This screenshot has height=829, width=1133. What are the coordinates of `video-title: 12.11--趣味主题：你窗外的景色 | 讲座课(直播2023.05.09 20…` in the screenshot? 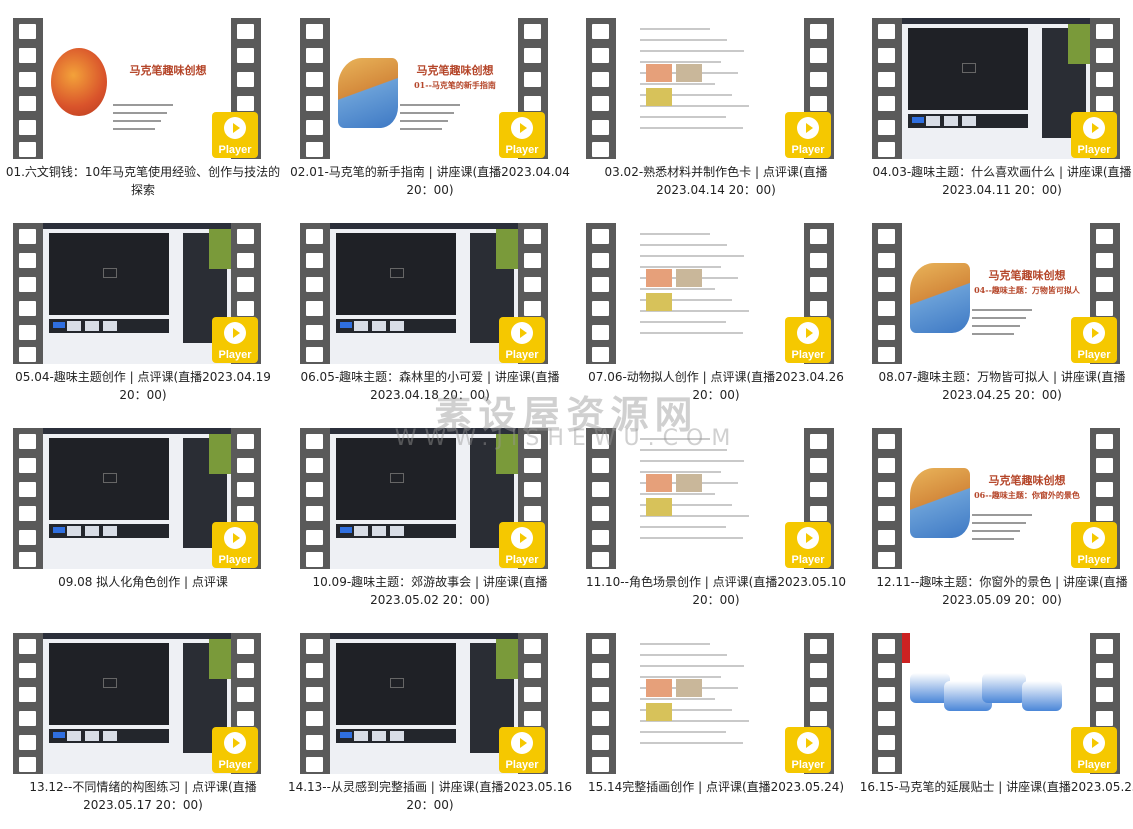 It's located at (996, 591).